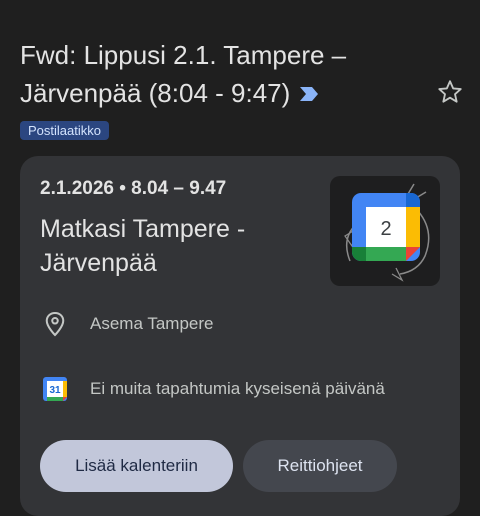 This screenshot has height=516, width=480. What do you see at coordinates (309, 93) in the screenshot?
I see `importance-marker-icon` at bounding box center [309, 93].